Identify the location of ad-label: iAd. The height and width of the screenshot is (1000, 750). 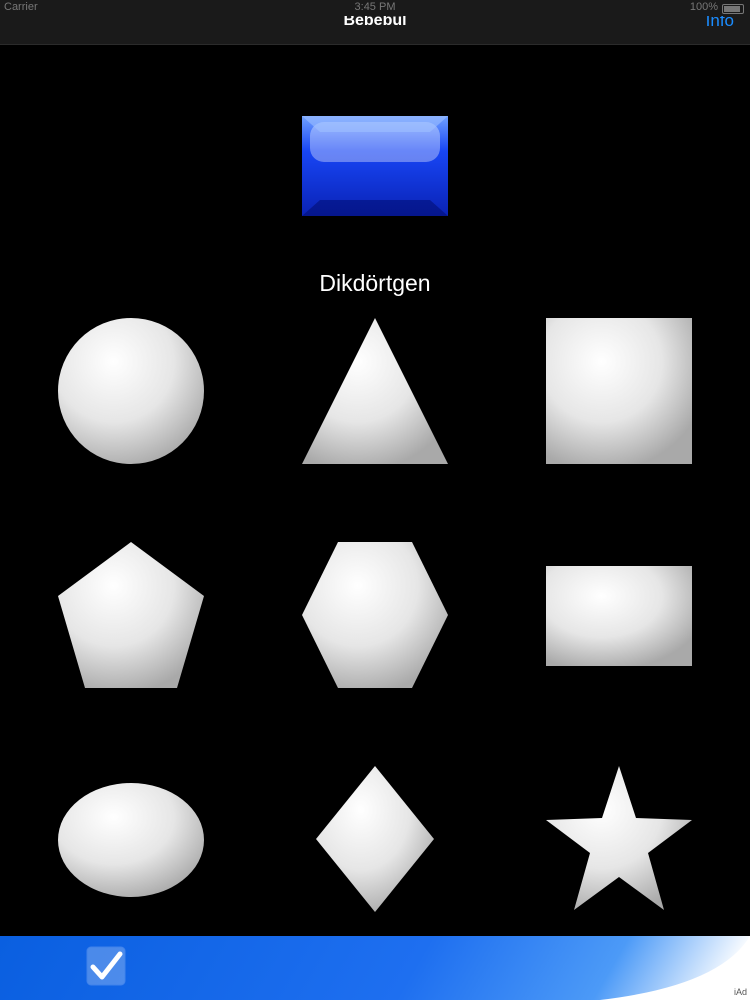
(740, 992).